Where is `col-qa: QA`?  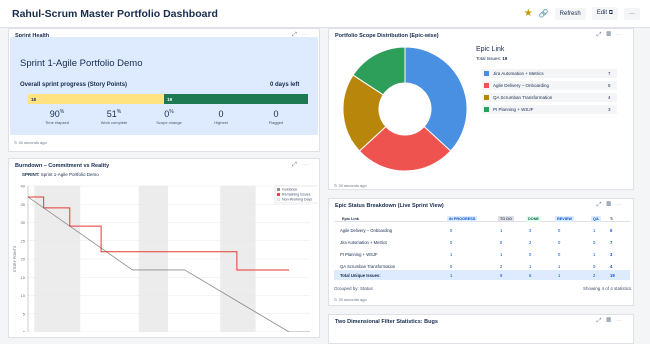 col-qa: QA is located at coordinates (596, 219).